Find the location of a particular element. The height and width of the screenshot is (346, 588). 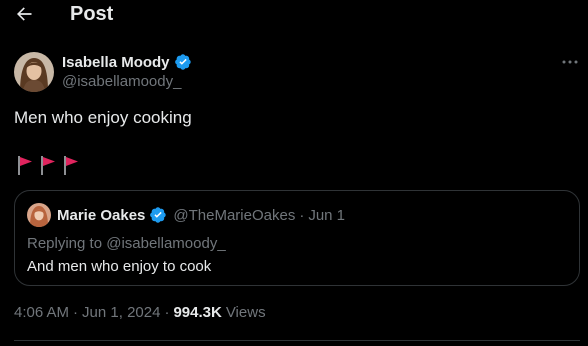

author-avatar is located at coordinates (34, 72).